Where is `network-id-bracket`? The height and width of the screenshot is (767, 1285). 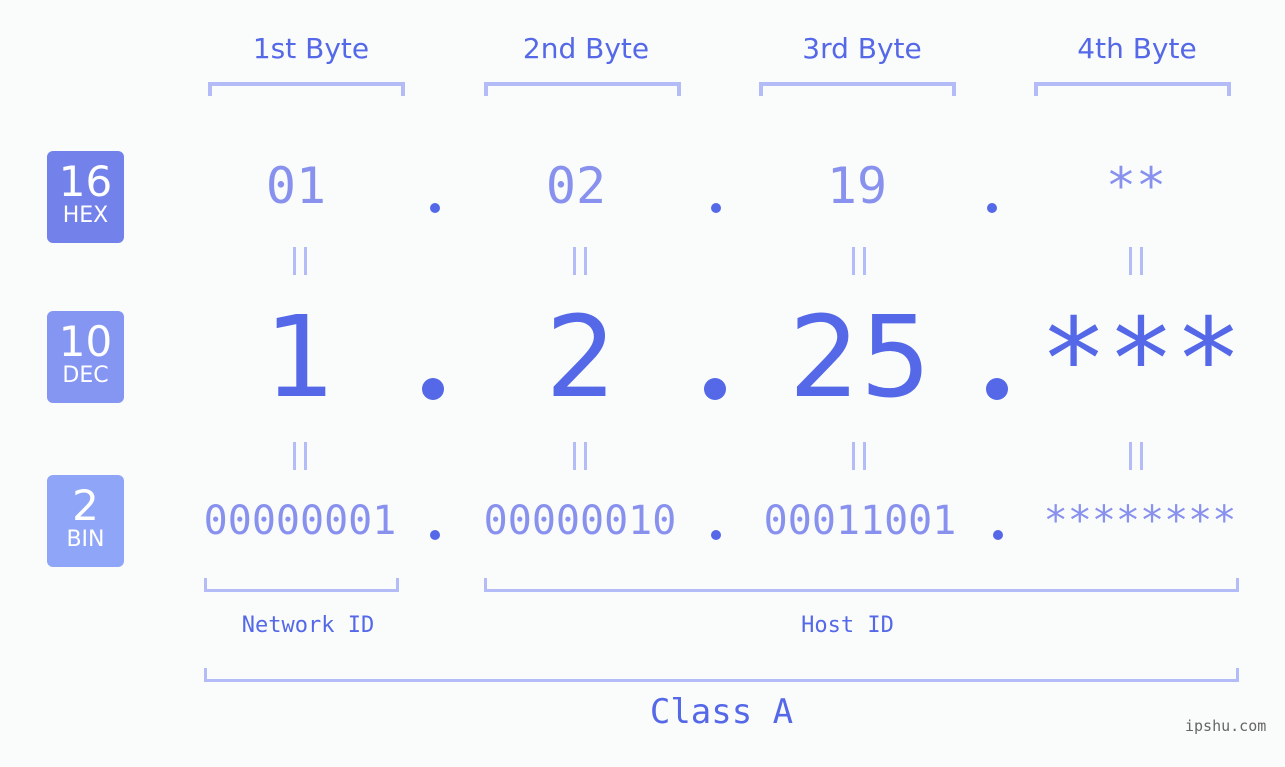 network-id-bracket is located at coordinates (301, 585).